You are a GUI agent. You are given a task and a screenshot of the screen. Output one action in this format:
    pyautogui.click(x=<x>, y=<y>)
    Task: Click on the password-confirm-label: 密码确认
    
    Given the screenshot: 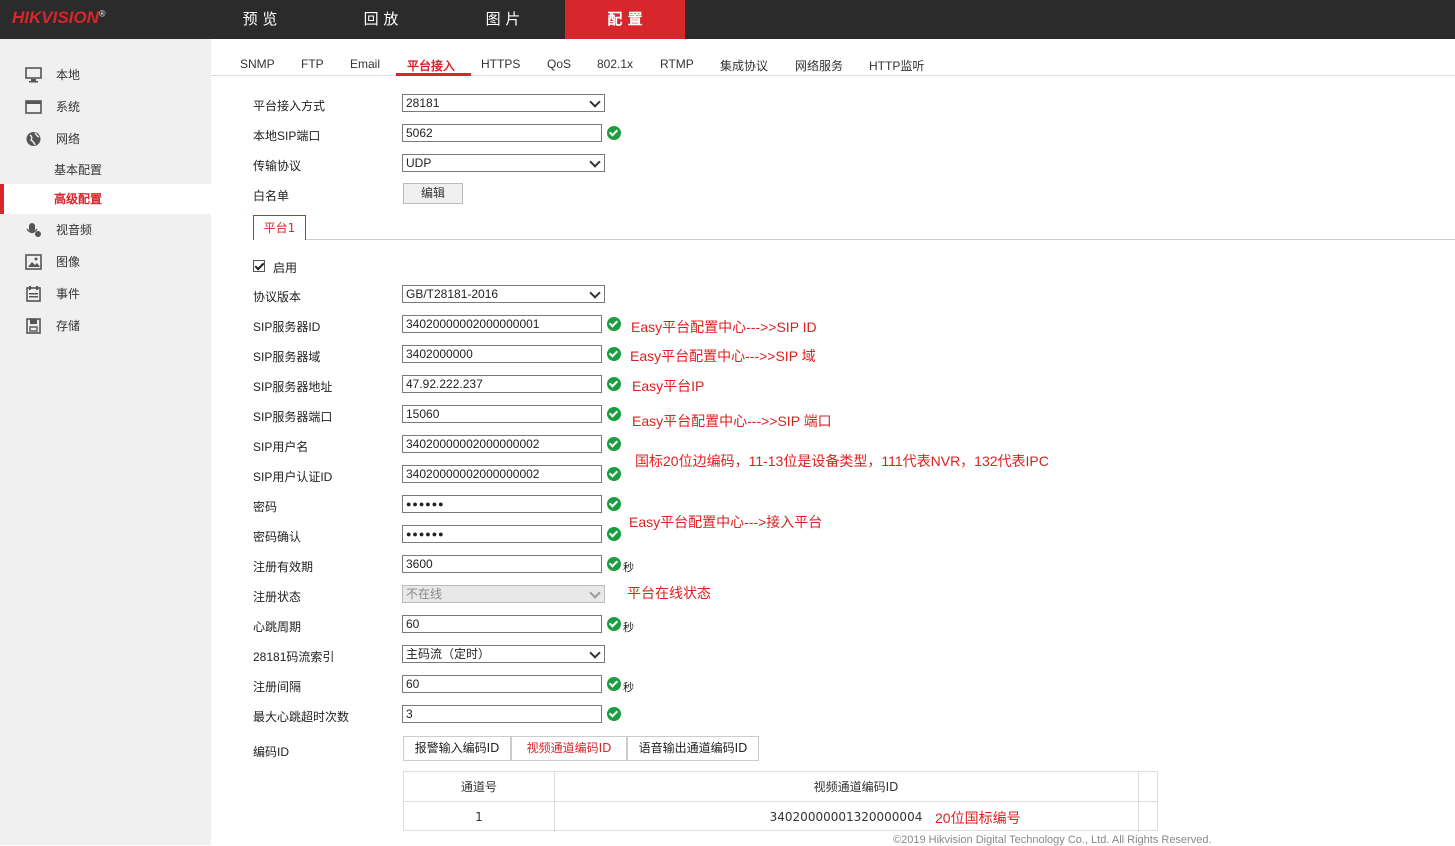 What is the action you would take?
    pyautogui.click(x=277, y=537)
    